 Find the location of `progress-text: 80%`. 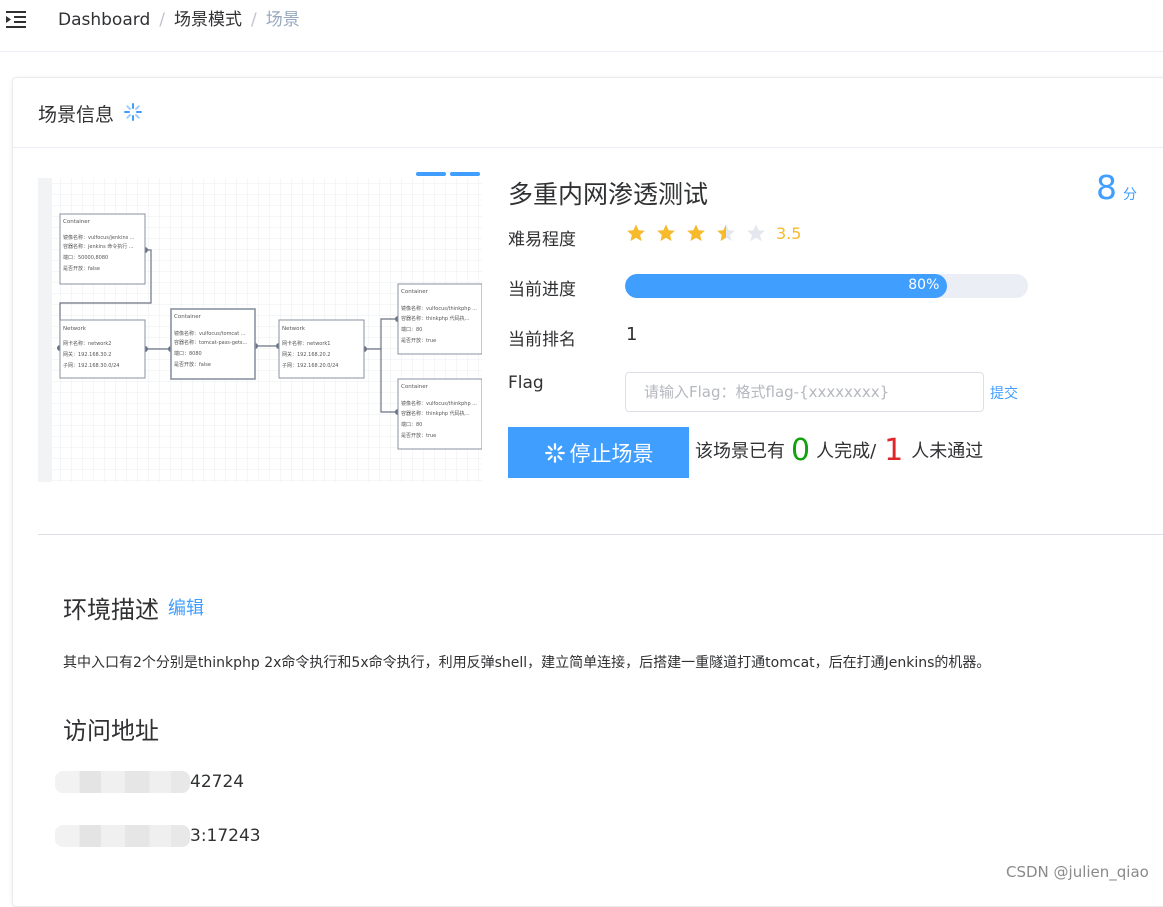

progress-text: 80% is located at coordinates (924, 285).